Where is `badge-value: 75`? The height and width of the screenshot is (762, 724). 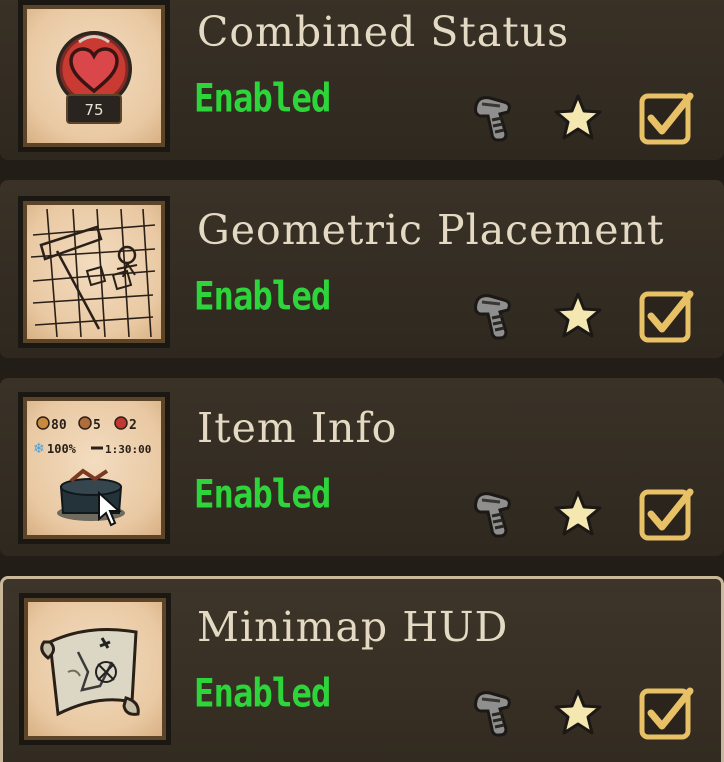 badge-value: 75 is located at coordinates (93, 110).